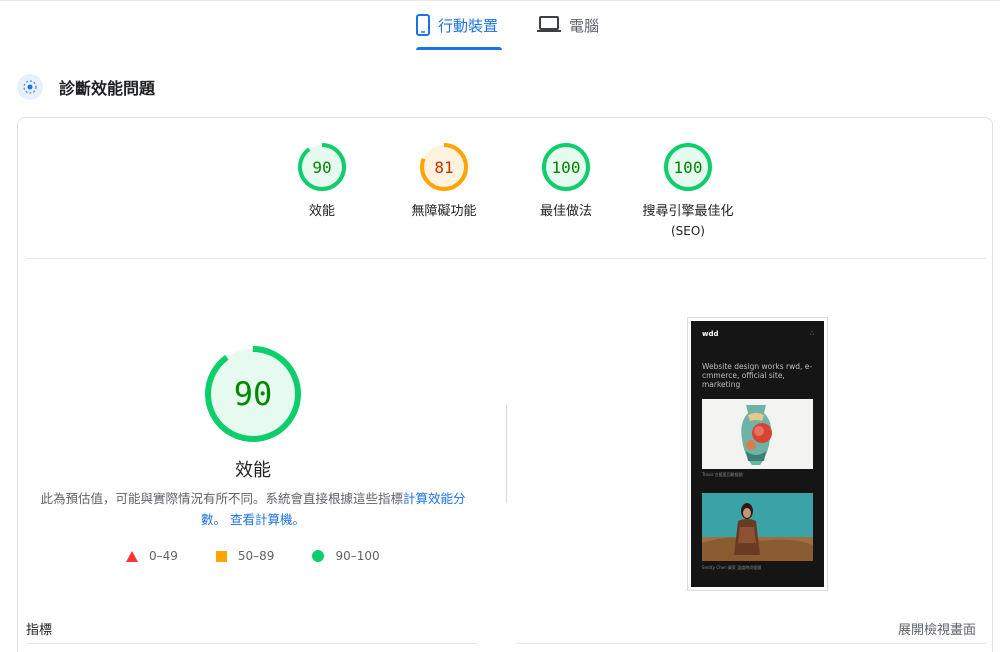 The image size is (1000, 652). I want to click on model-image, so click(757, 527).